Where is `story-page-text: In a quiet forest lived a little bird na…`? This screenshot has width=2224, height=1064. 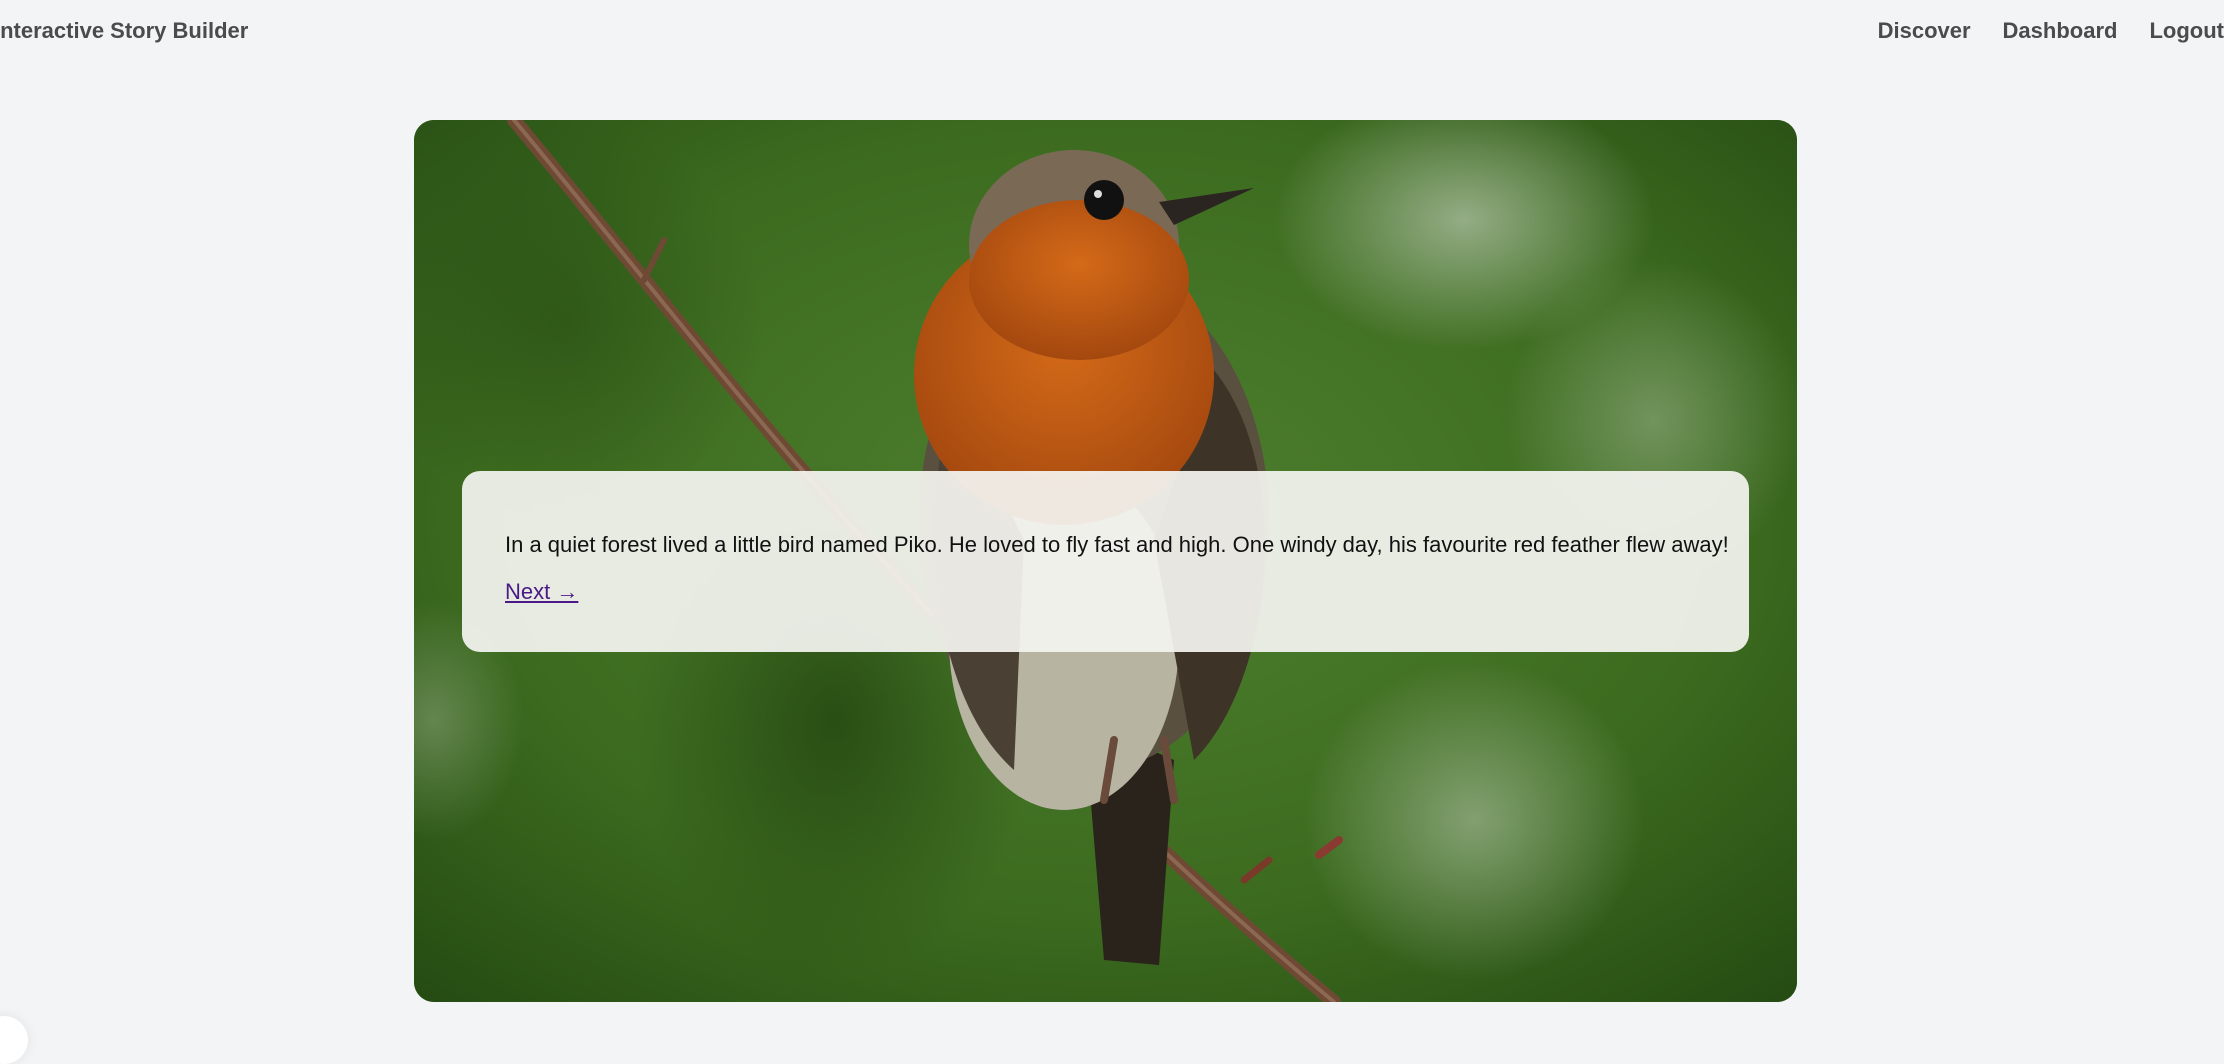
story-page-text: In a quiet forest lived a little bird na… is located at coordinates (1117, 544).